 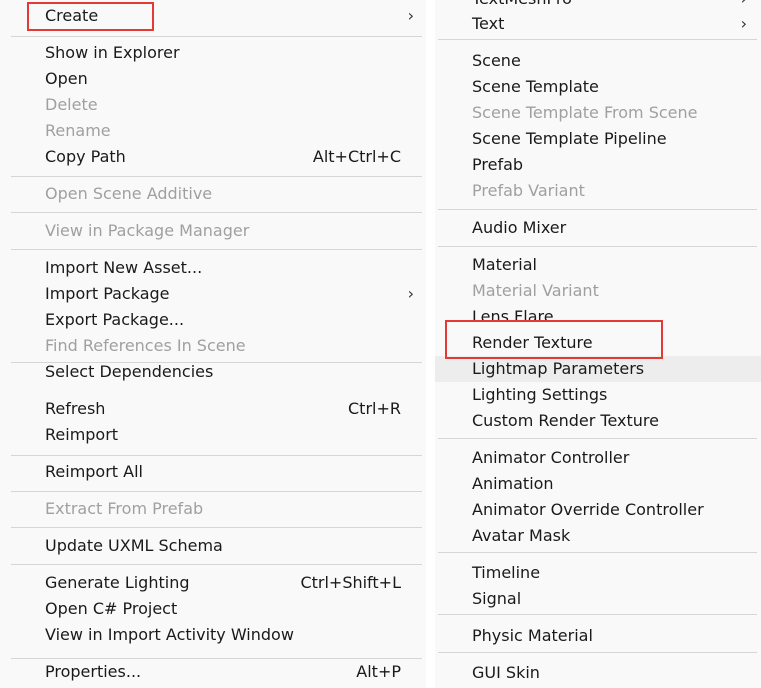 What do you see at coordinates (213, 79) in the screenshot?
I see `menu-item-open: Open` at bounding box center [213, 79].